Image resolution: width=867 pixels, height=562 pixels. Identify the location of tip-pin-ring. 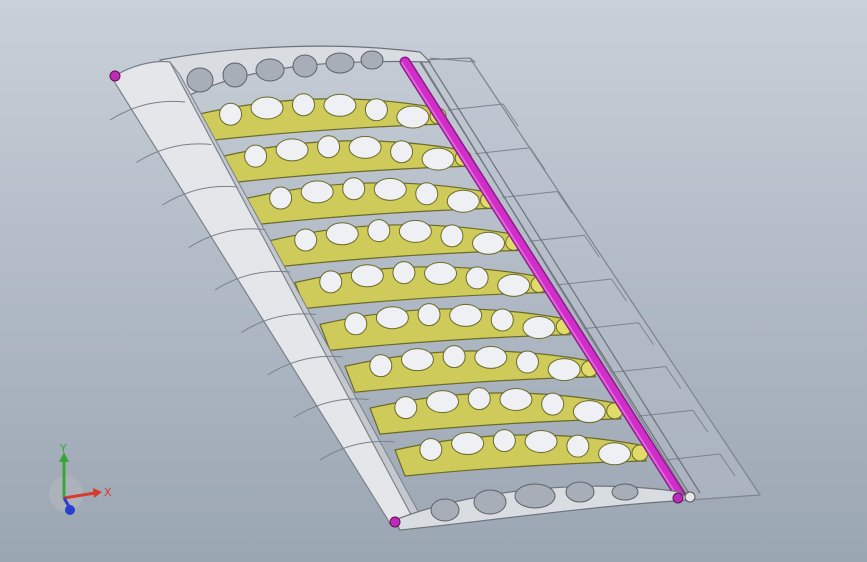
(690, 497).